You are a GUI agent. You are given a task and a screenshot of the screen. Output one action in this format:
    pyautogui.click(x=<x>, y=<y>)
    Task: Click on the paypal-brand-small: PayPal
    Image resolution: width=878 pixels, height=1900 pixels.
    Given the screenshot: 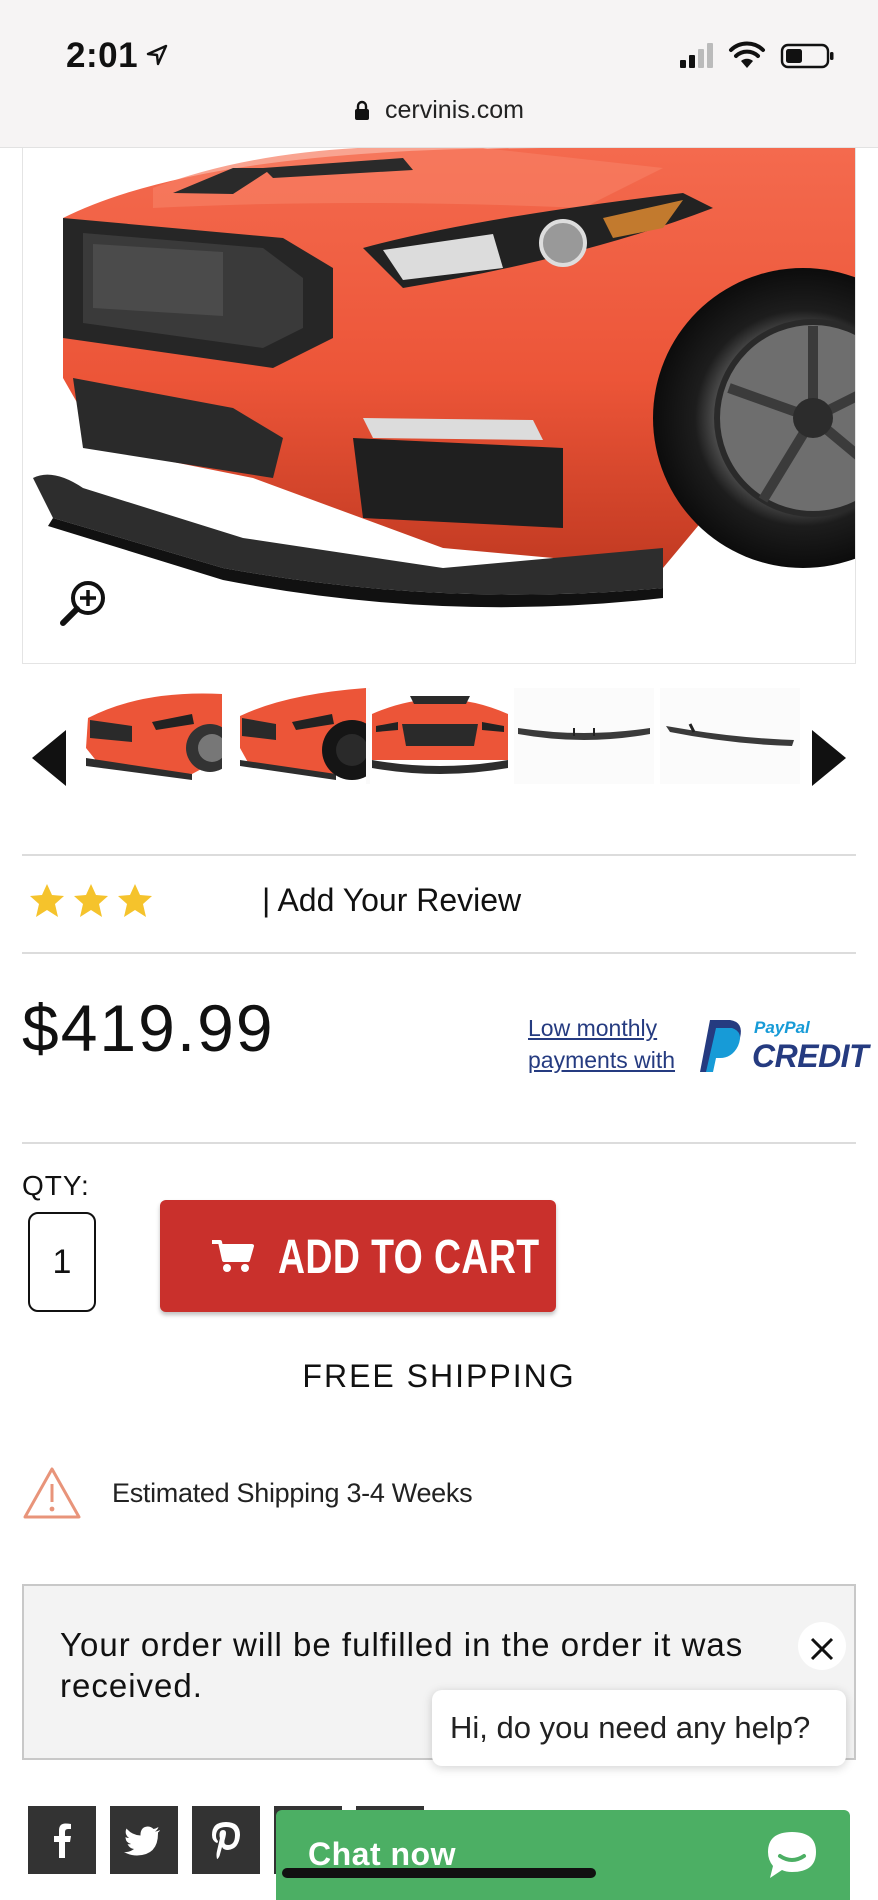 What is the action you would take?
    pyautogui.click(x=782, y=1027)
    